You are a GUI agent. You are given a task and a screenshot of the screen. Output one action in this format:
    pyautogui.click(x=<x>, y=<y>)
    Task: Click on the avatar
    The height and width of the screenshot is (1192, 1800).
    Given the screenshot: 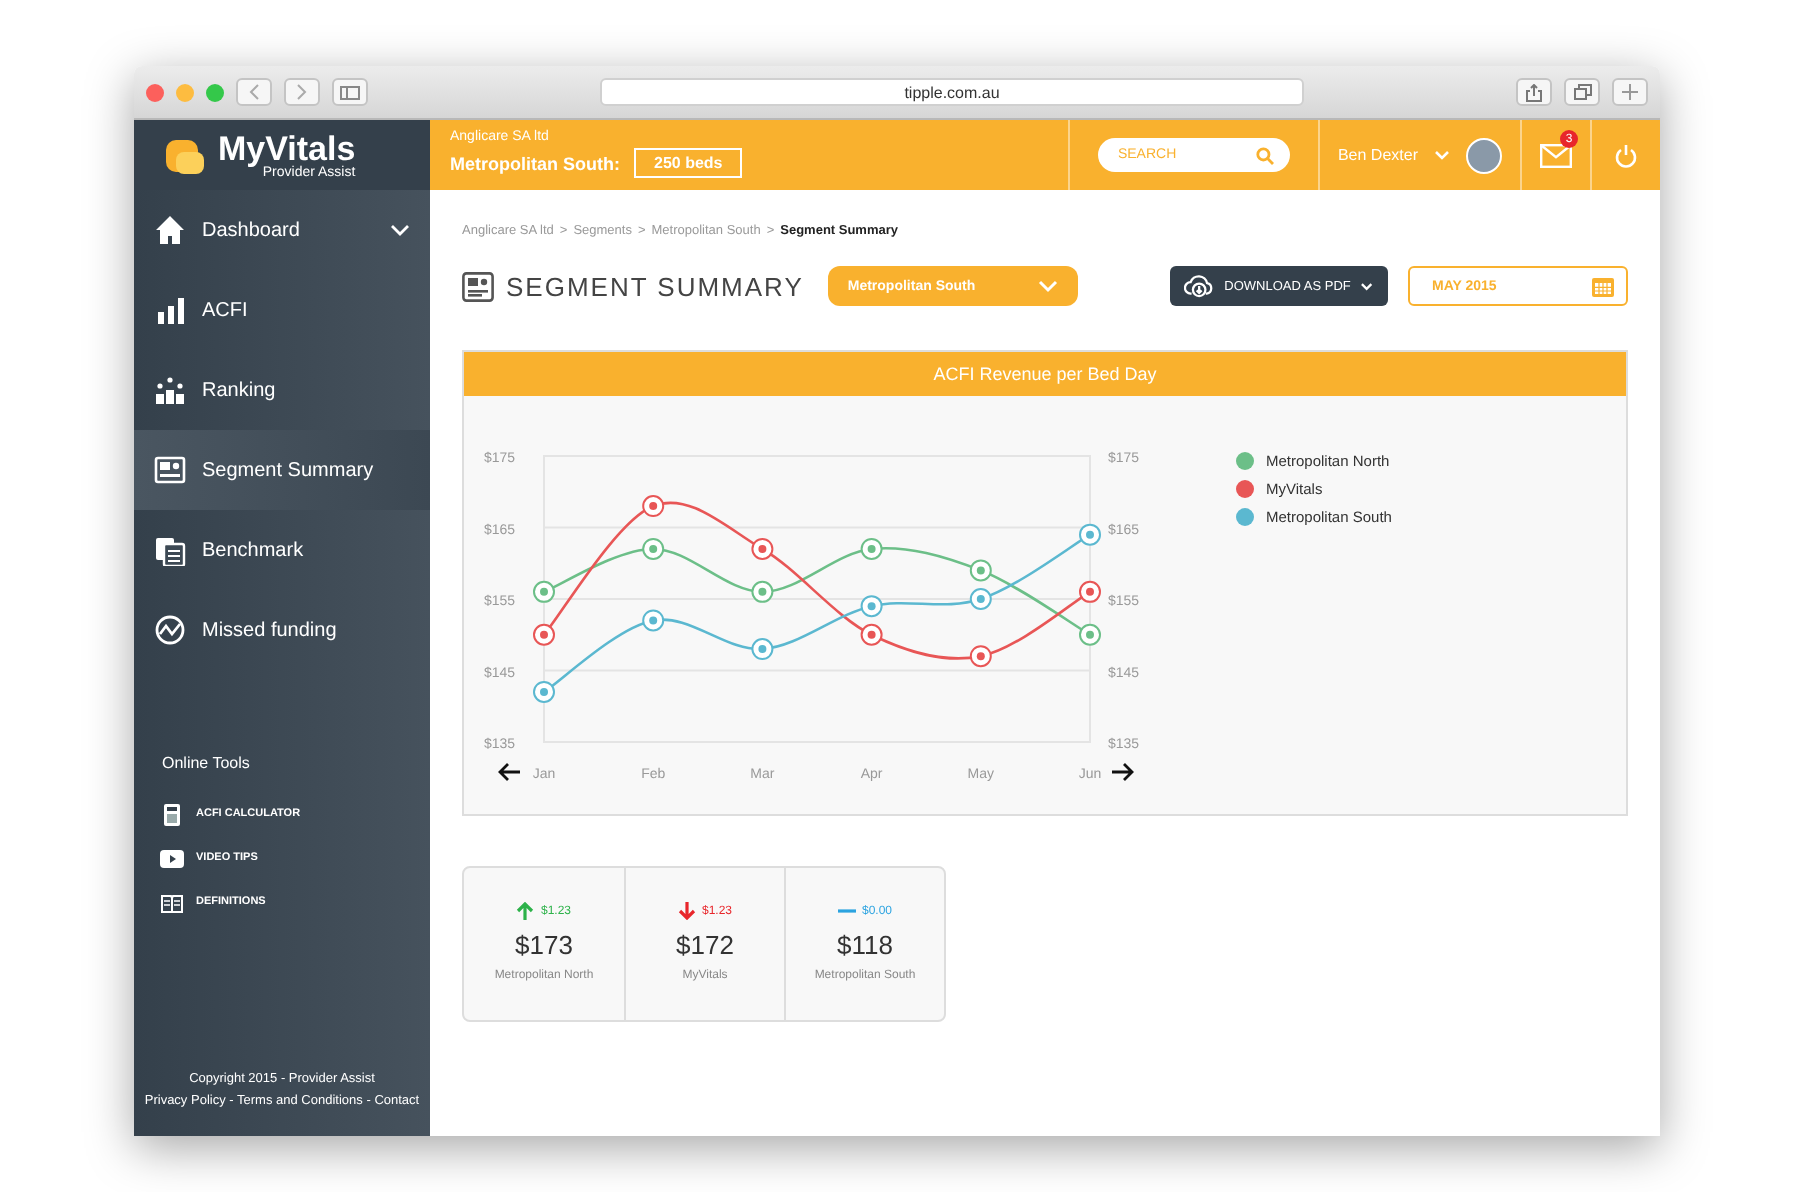 What is the action you would take?
    pyautogui.click(x=1484, y=155)
    